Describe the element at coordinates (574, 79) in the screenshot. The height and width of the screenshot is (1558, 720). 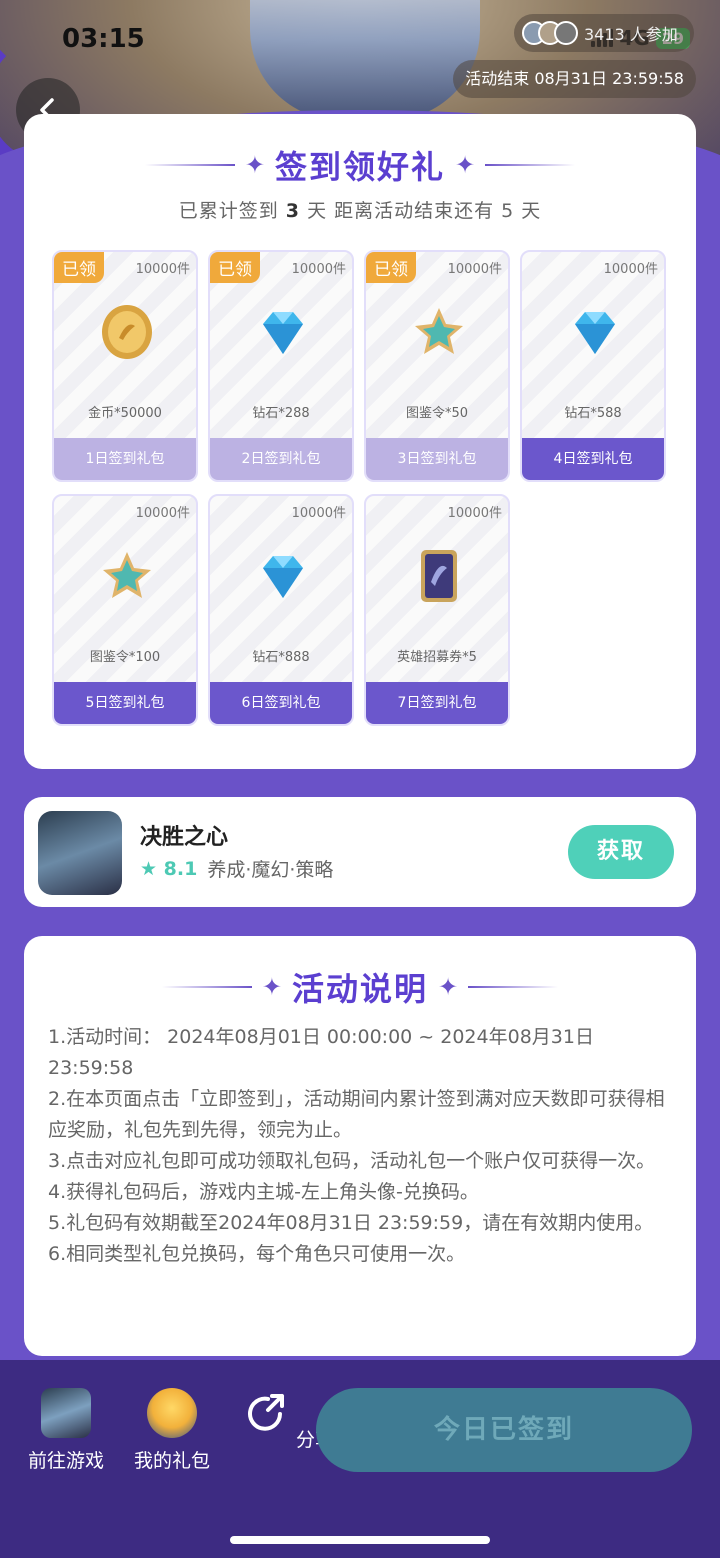
I see `activity-end-badge: 活动结束 08月31日 23:59:58` at that location.